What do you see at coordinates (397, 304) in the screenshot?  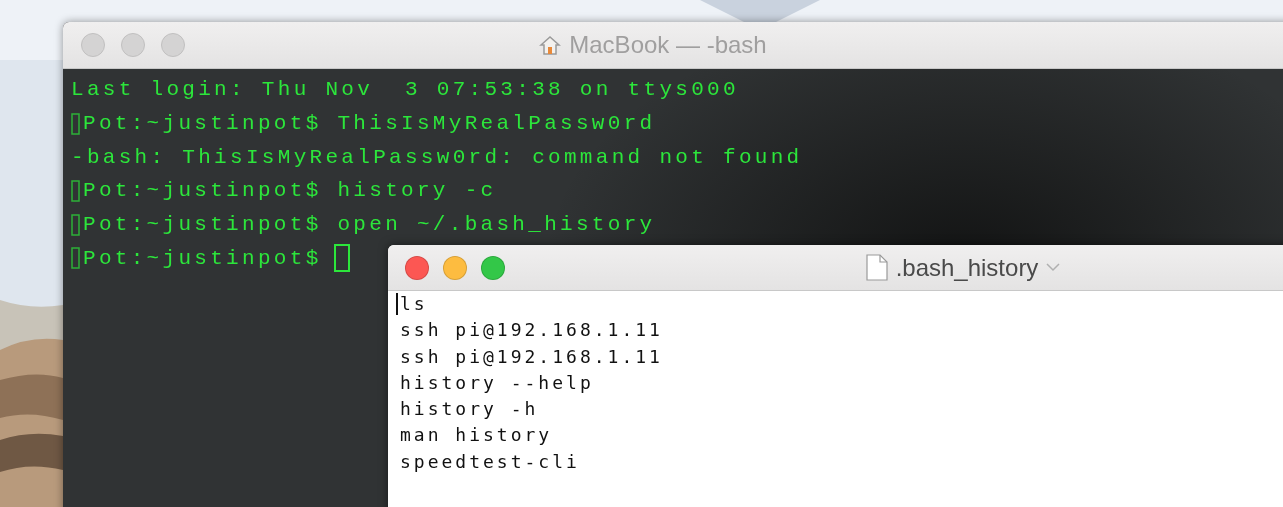 I see `text-caret-icon` at bounding box center [397, 304].